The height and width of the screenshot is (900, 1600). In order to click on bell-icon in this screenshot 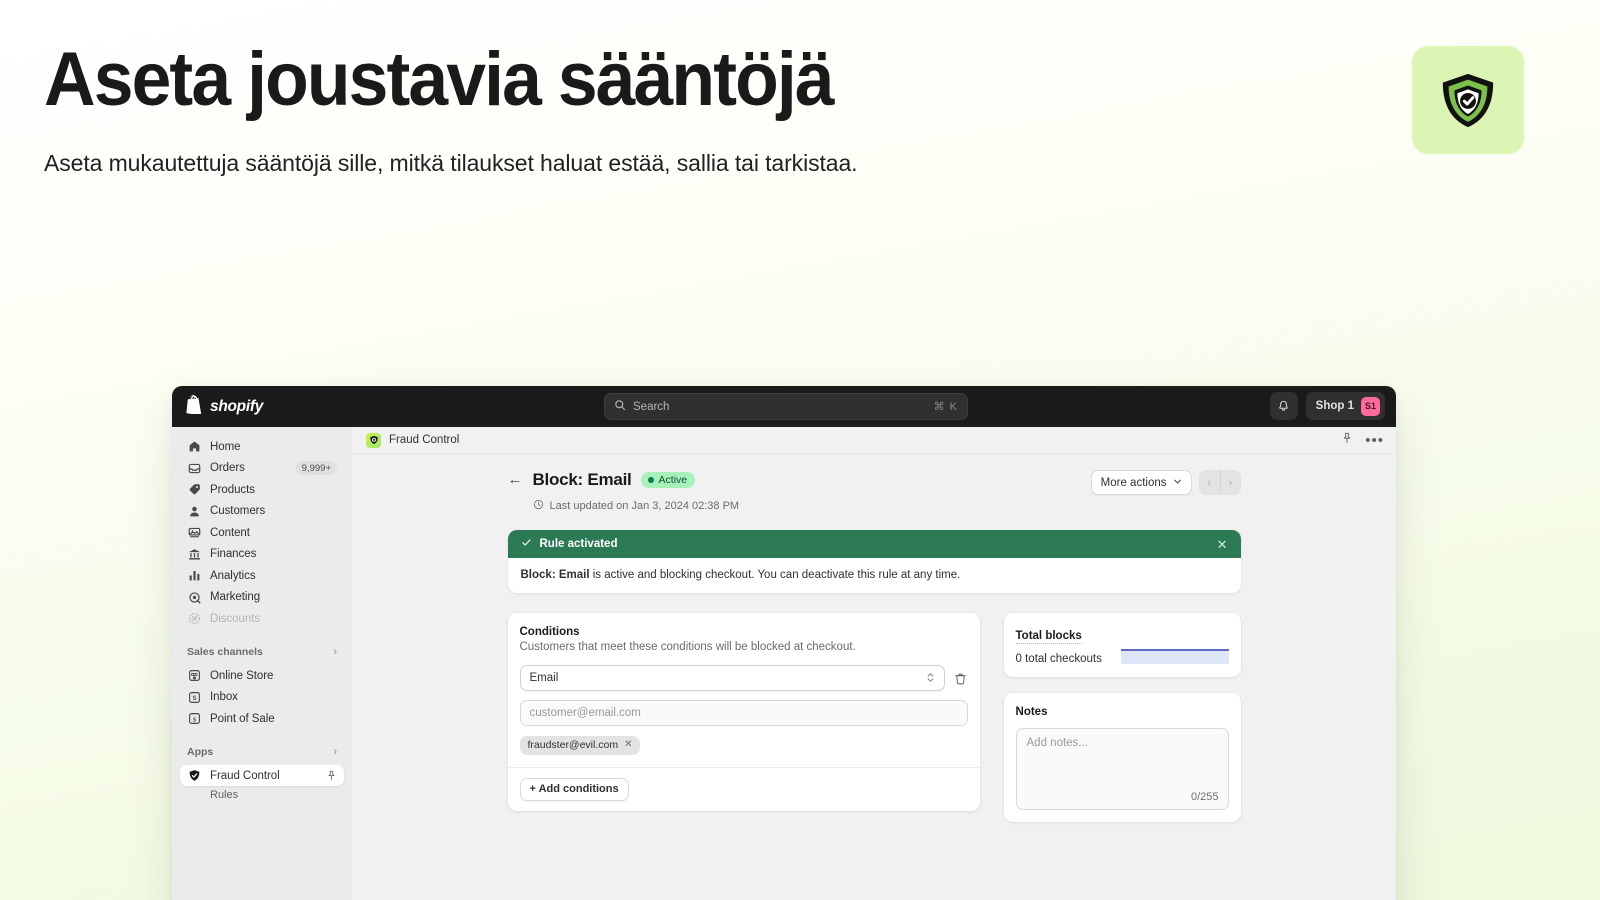, I will do `click(1283, 406)`.